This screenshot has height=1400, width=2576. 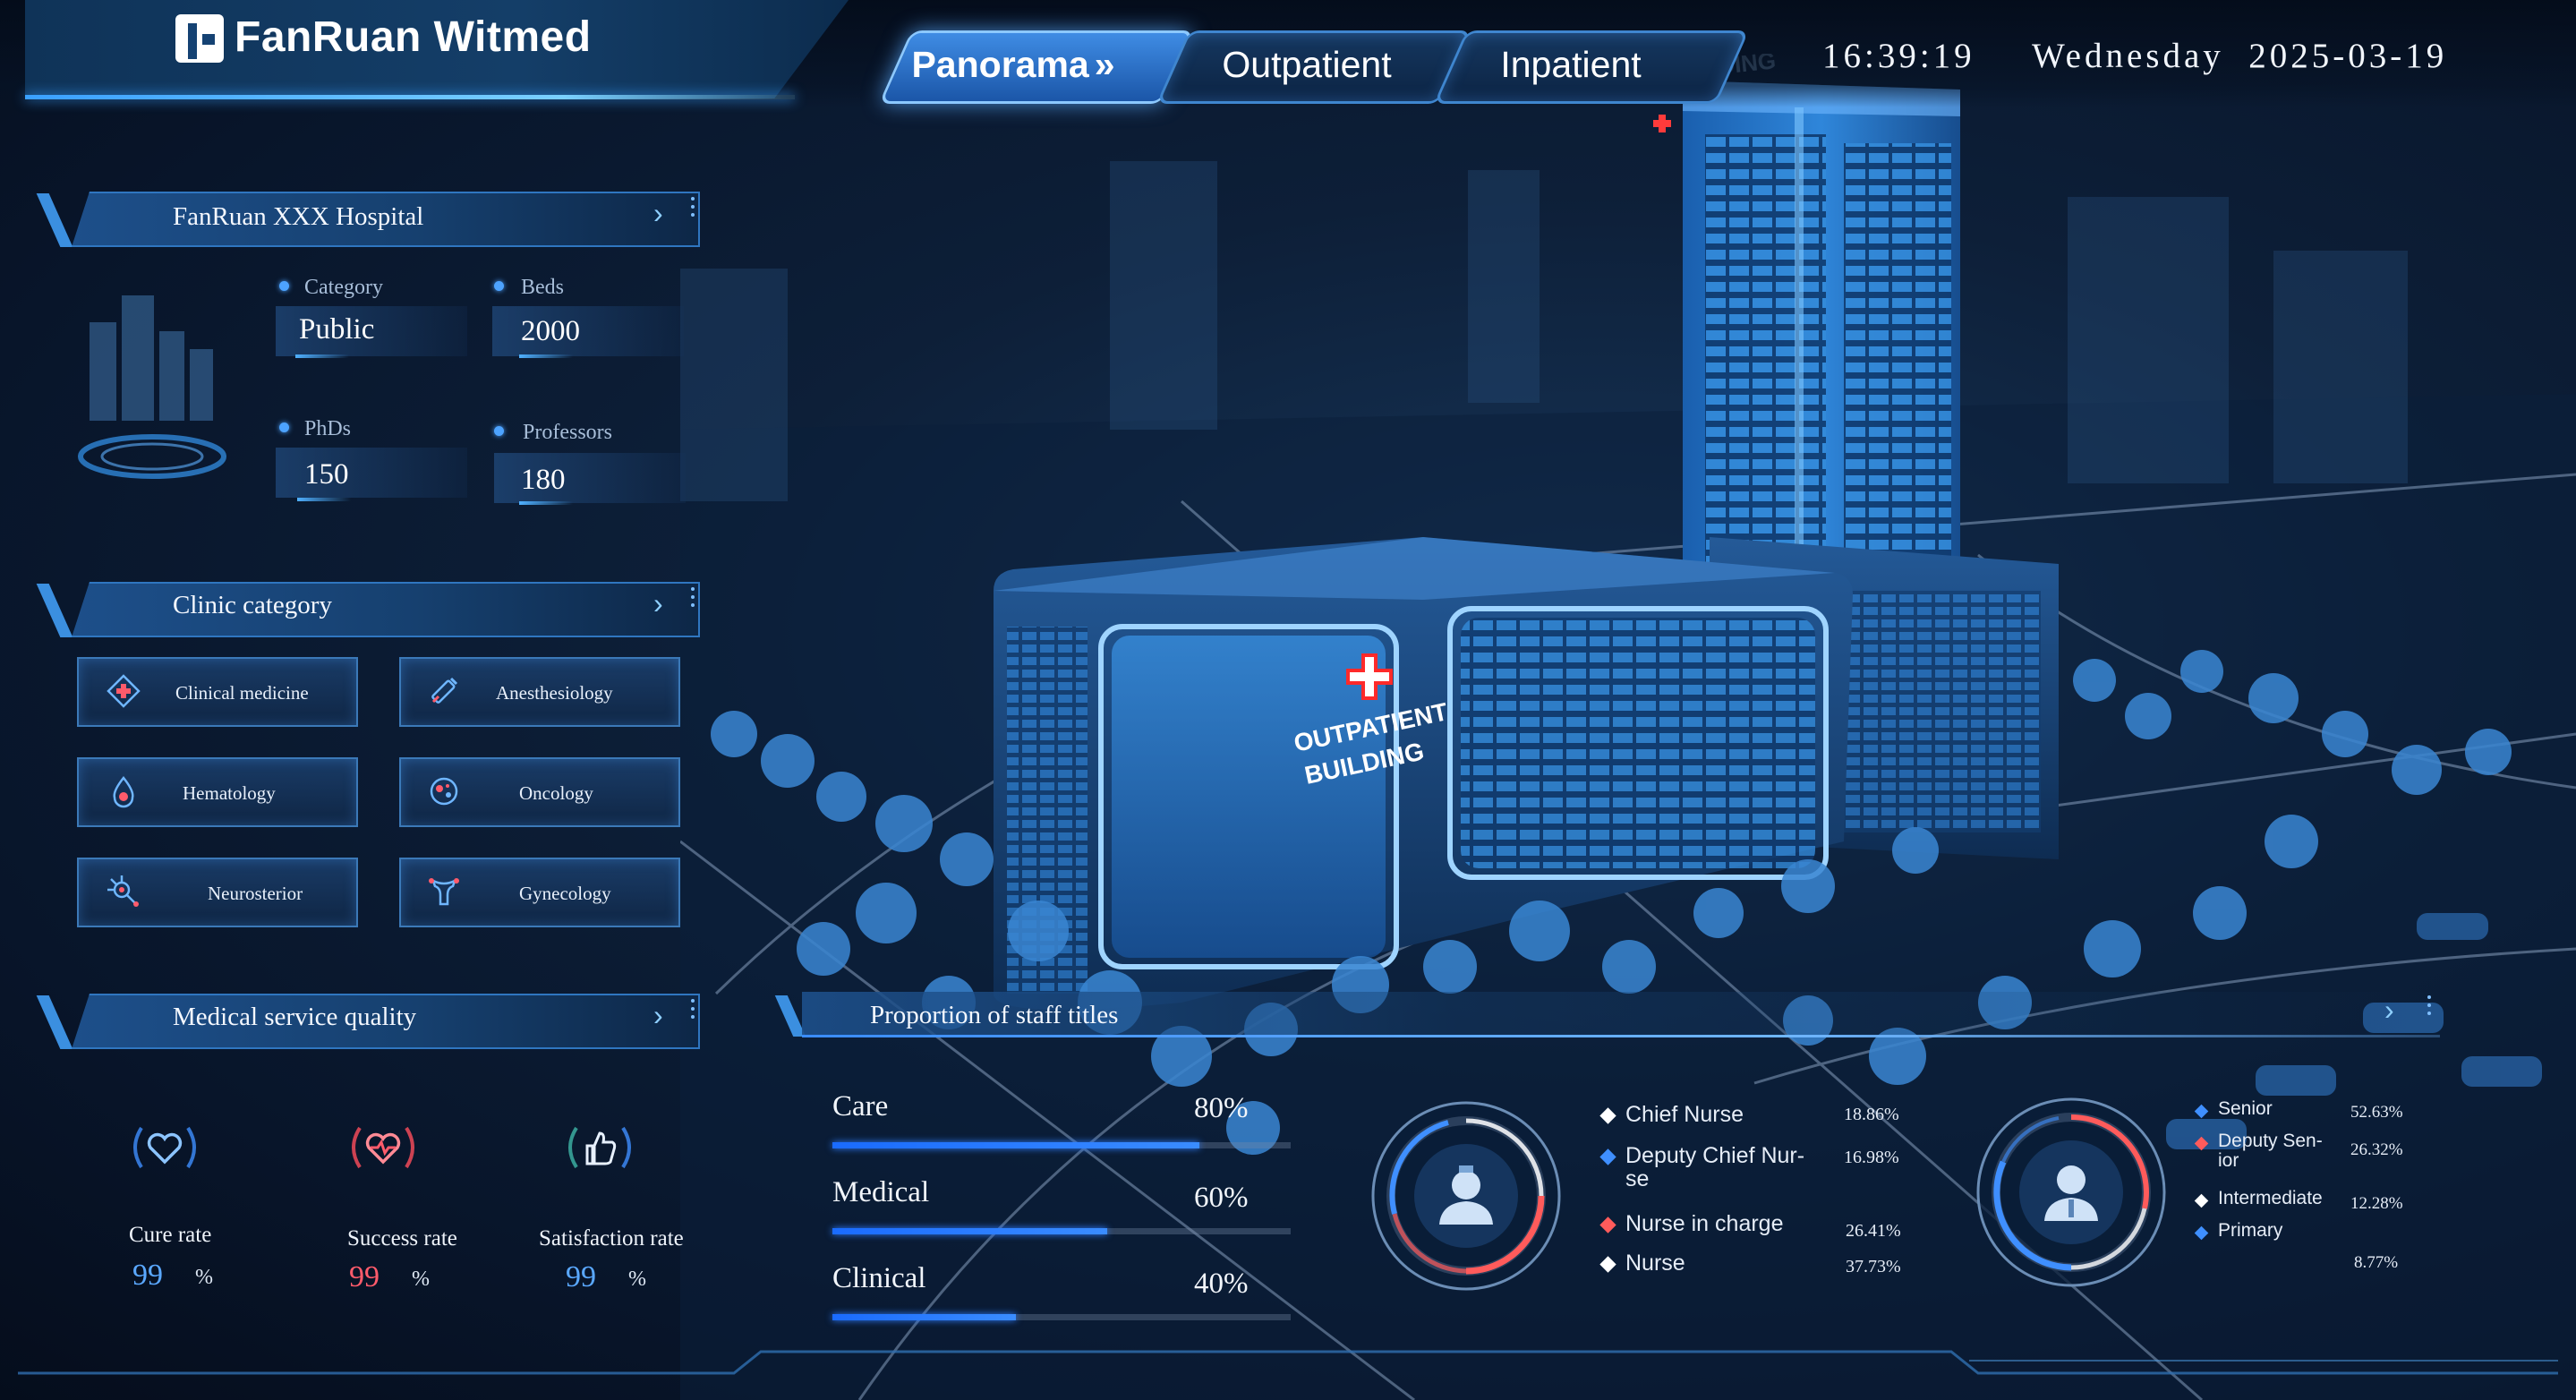 What do you see at coordinates (2376, 1204) in the screenshot?
I see `legend-intermediate-pct: 12.28%` at bounding box center [2376, 1204].